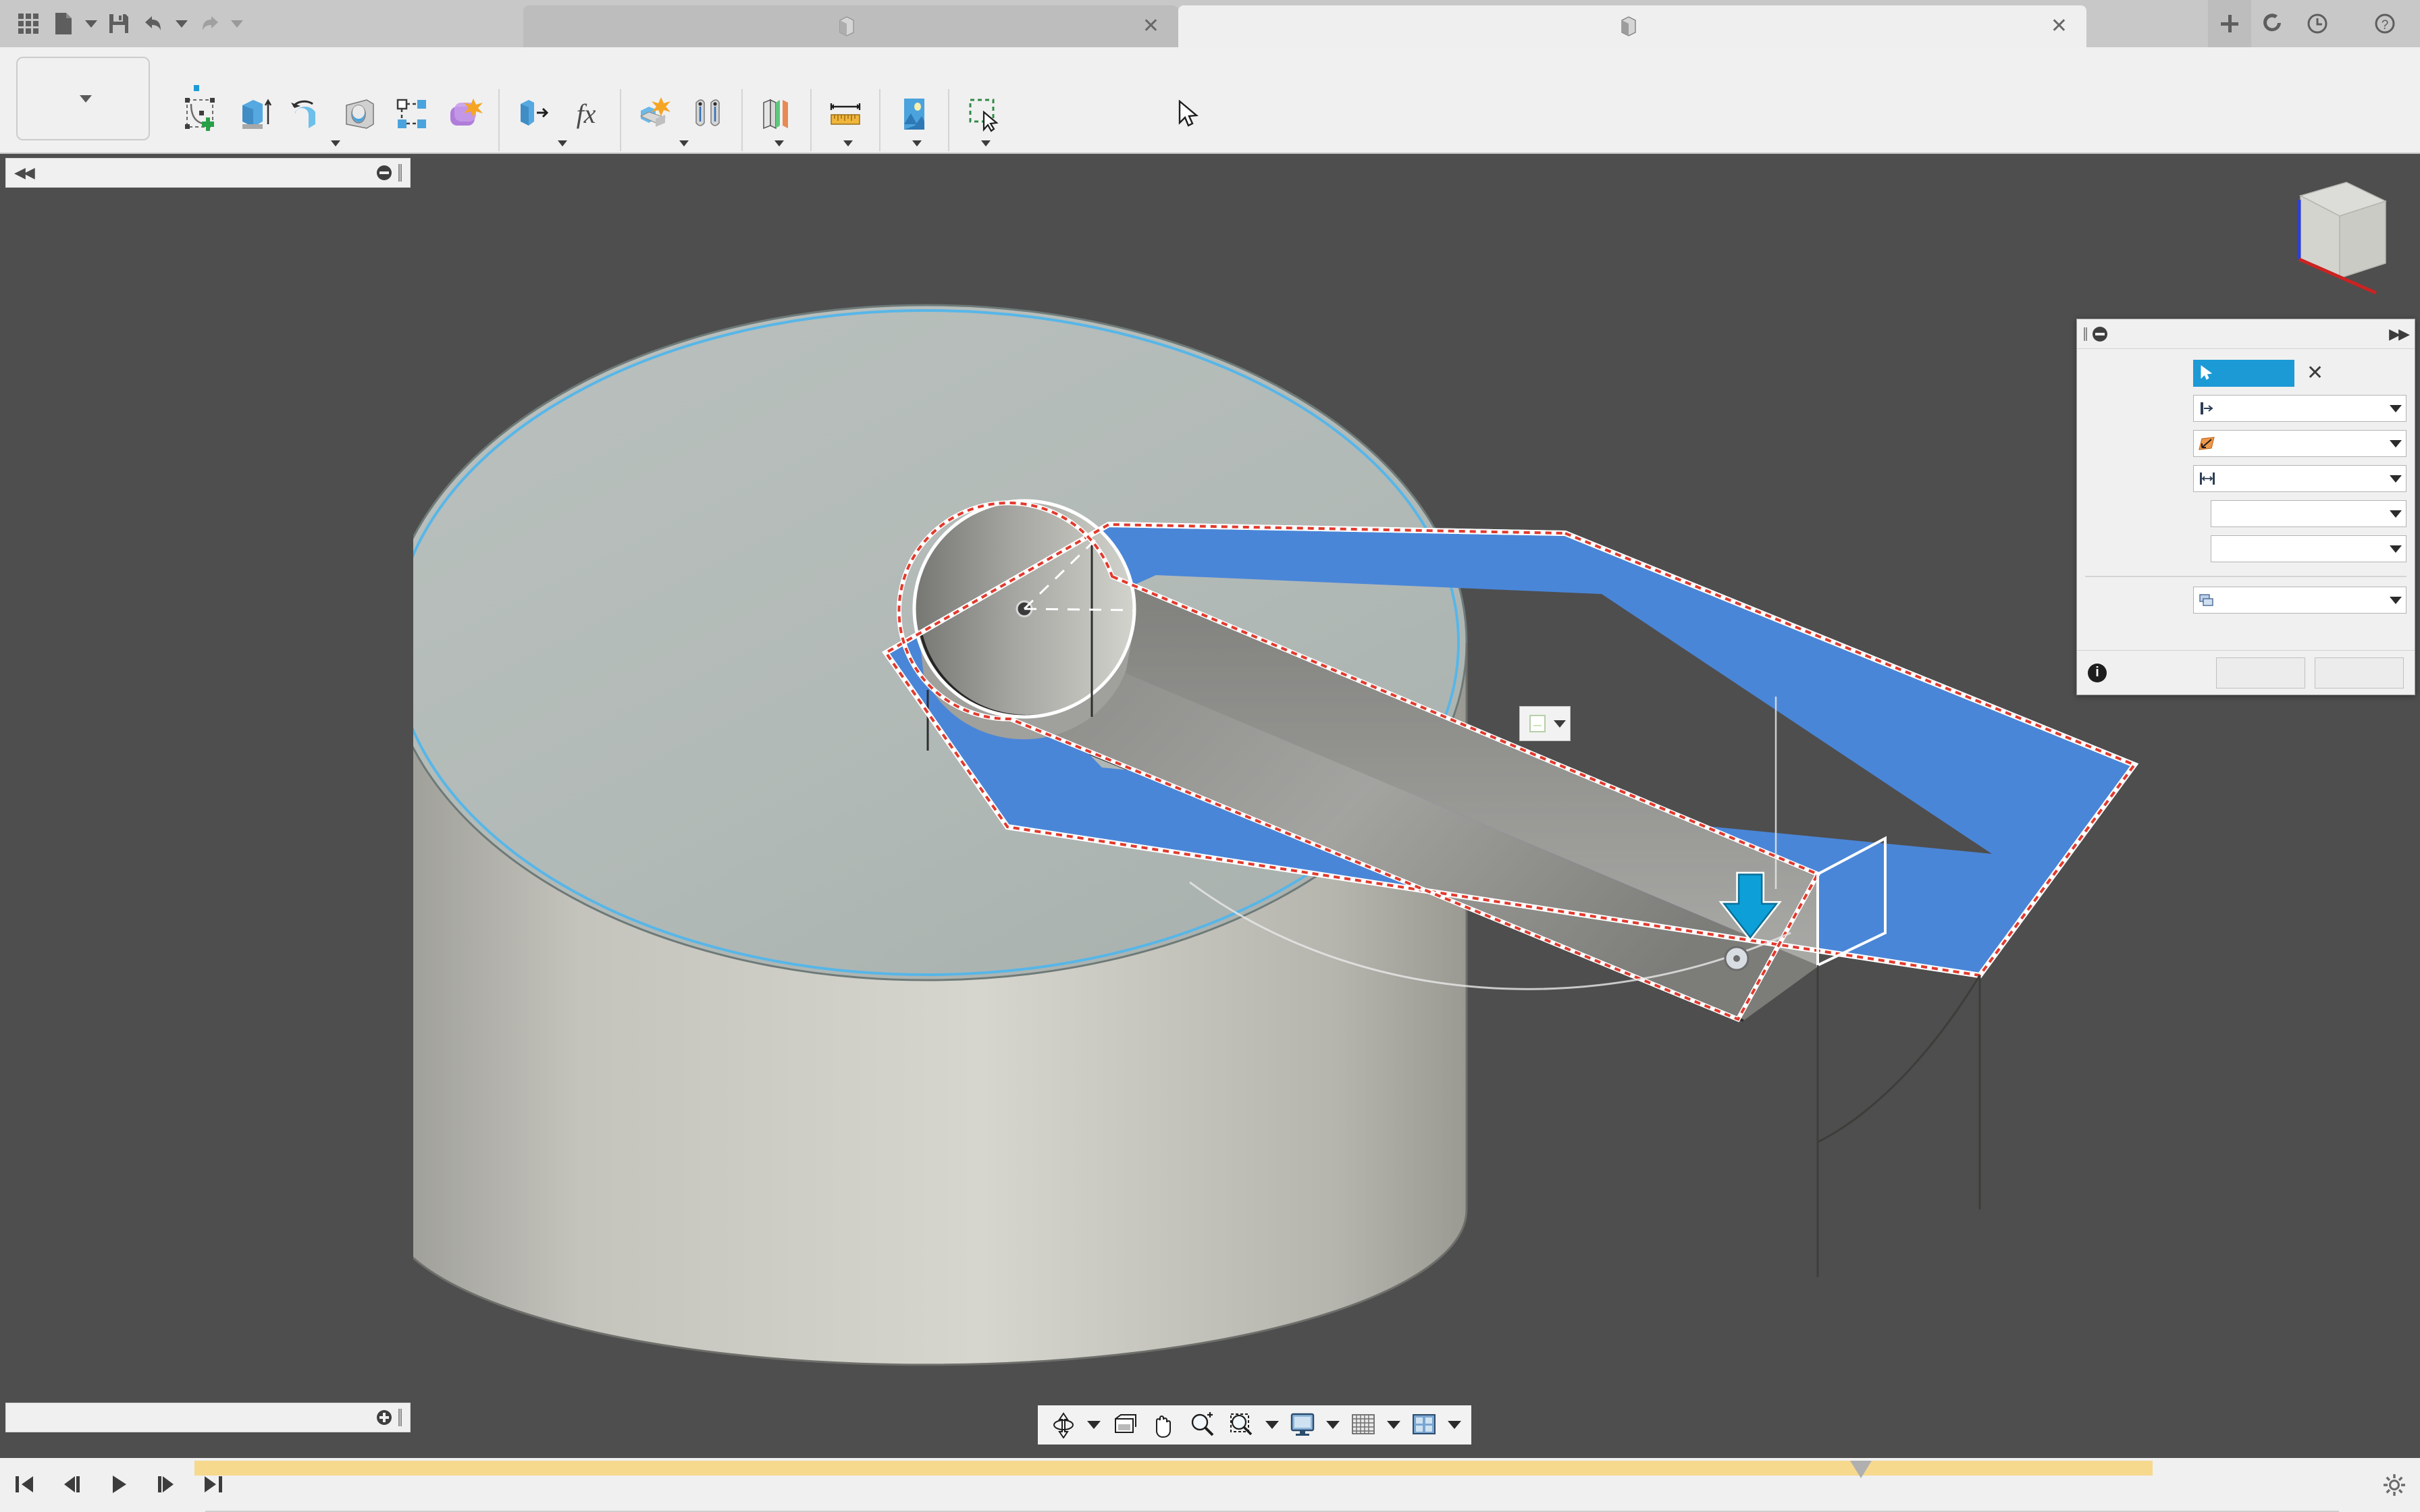 The image size is (2420, 1512). What do you see at coordinates (196, 70) in the screenshot?
I see `tab-solid` at bounding box center [196, 70].